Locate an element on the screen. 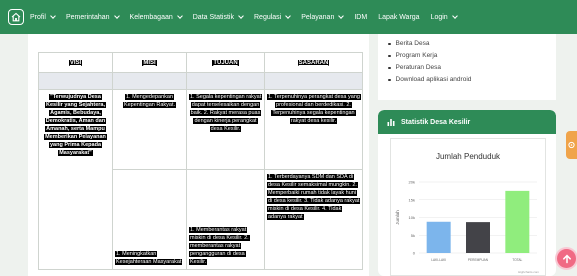  y-tick-label: 20k is located at coordinates (412, 182).